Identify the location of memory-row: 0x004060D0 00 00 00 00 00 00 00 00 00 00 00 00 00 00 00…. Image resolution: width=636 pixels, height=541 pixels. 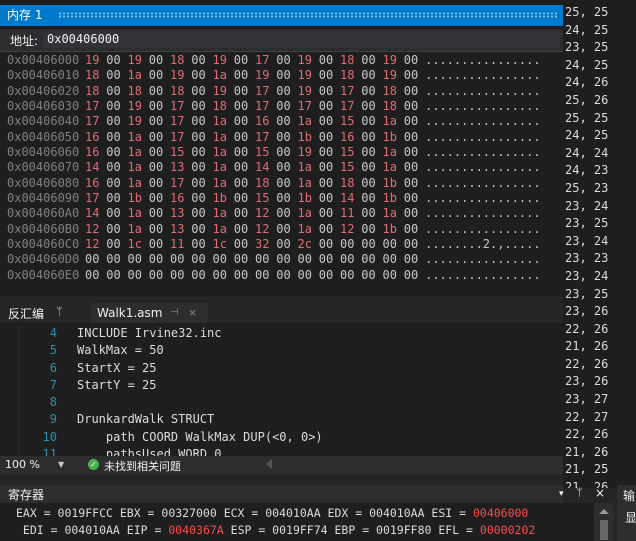
(274, 259).